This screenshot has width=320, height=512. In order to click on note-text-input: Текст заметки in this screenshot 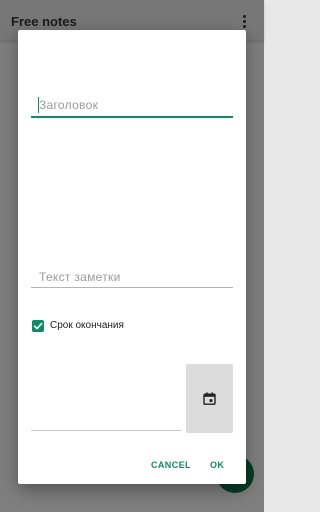, I will do `click(132, 277)`.